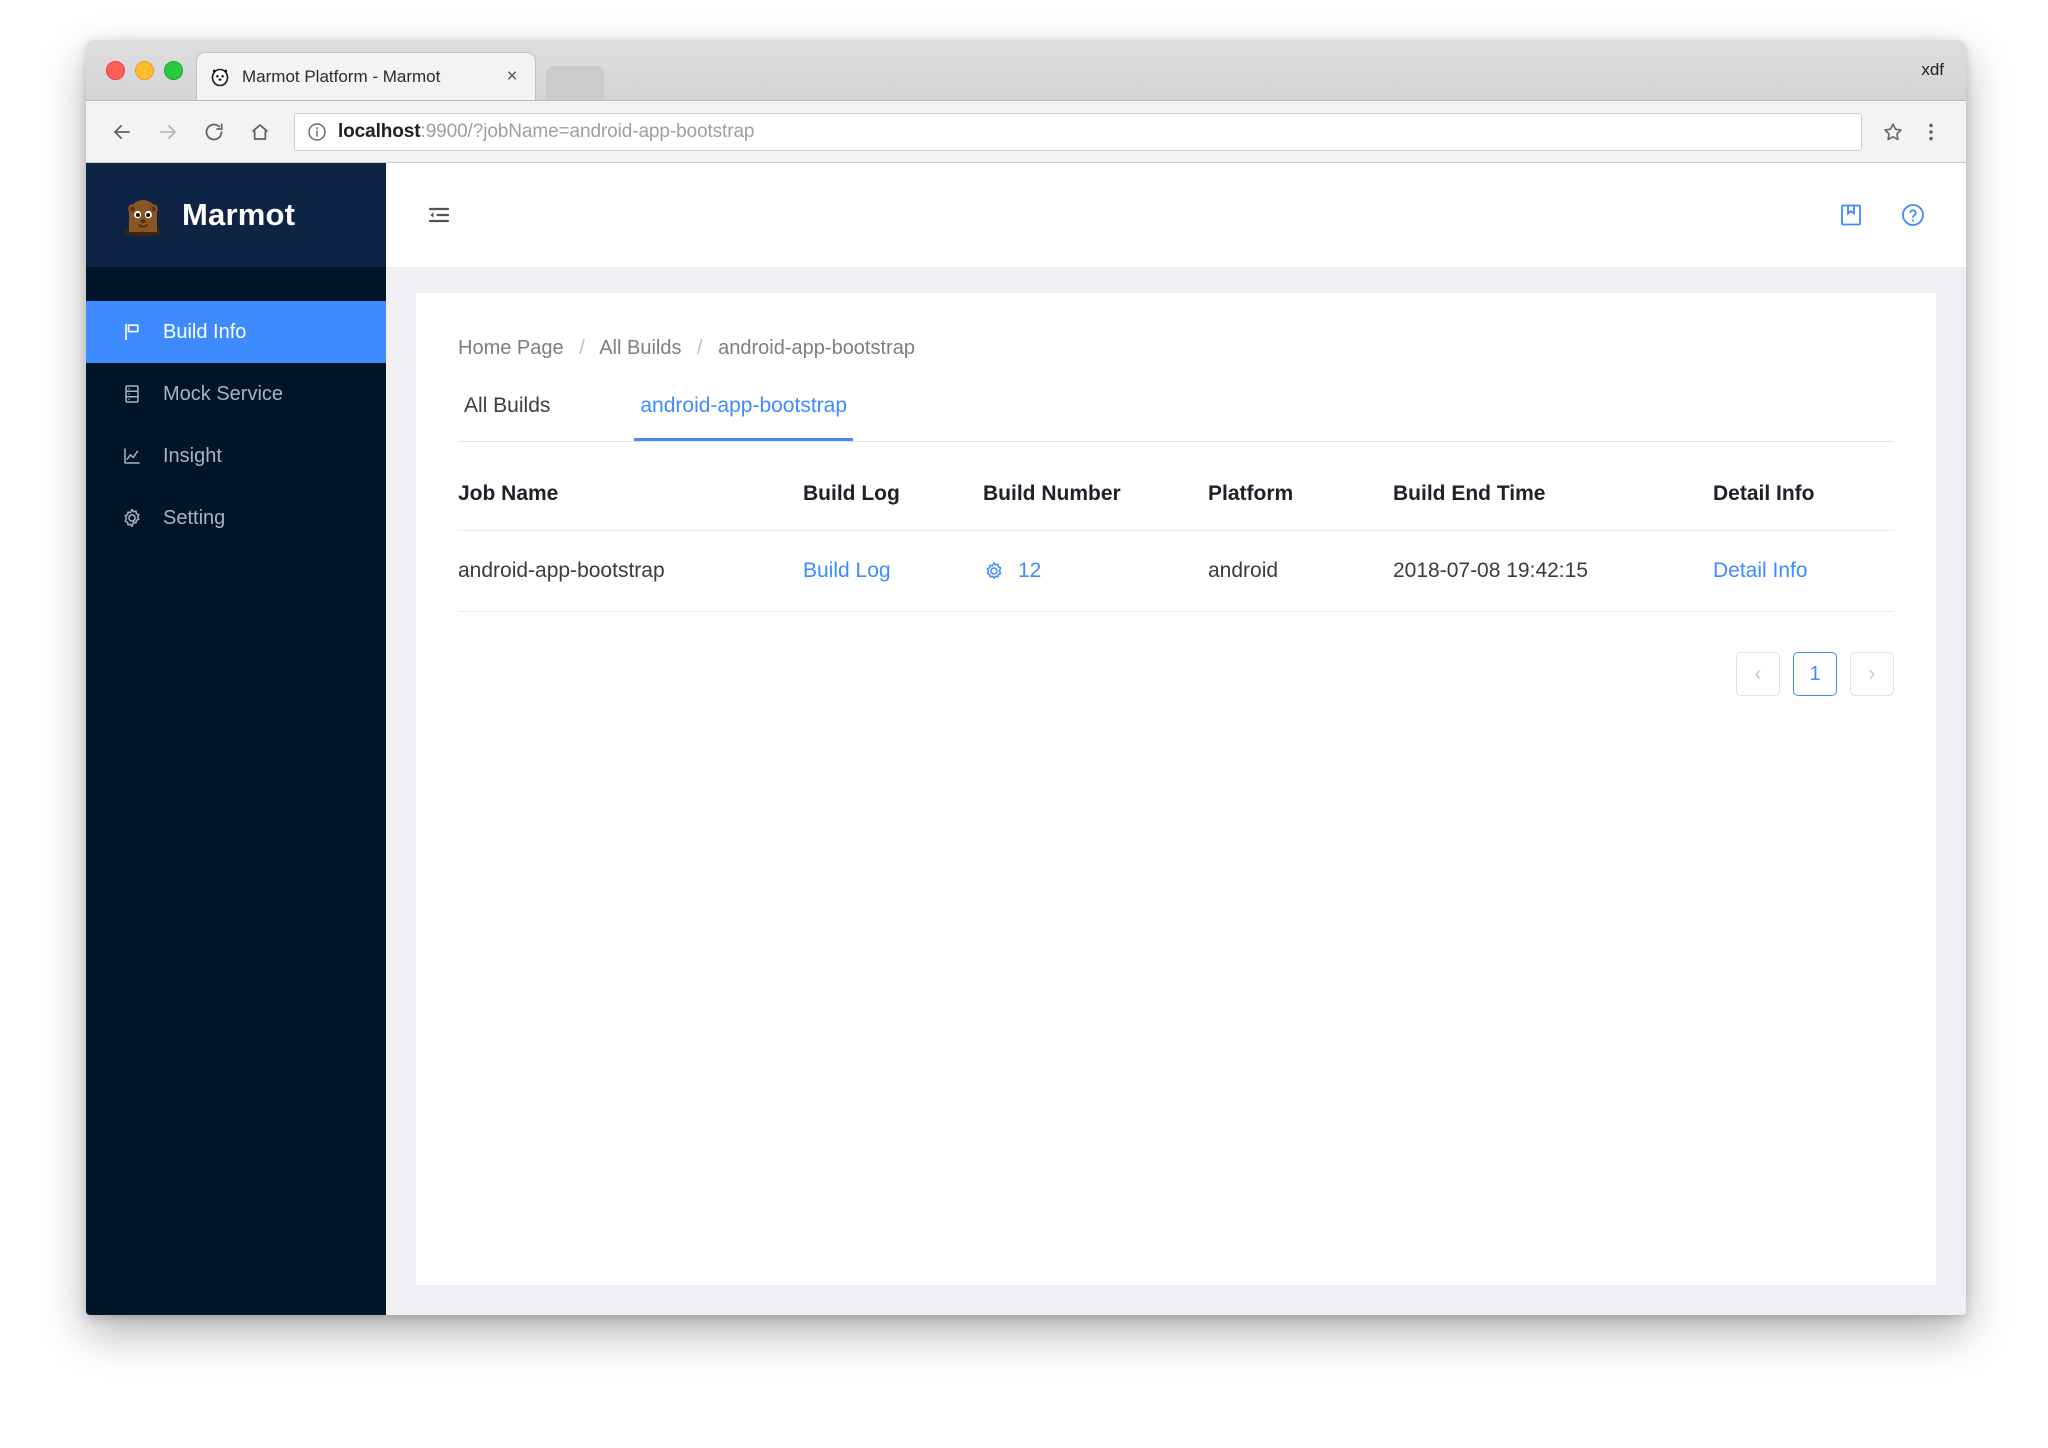 The image size is (2048, 1448). What do you see at coordinates (1913, 215) in the screenshot?
I see `question-circle-icon` at bounding box center [1913, 215].